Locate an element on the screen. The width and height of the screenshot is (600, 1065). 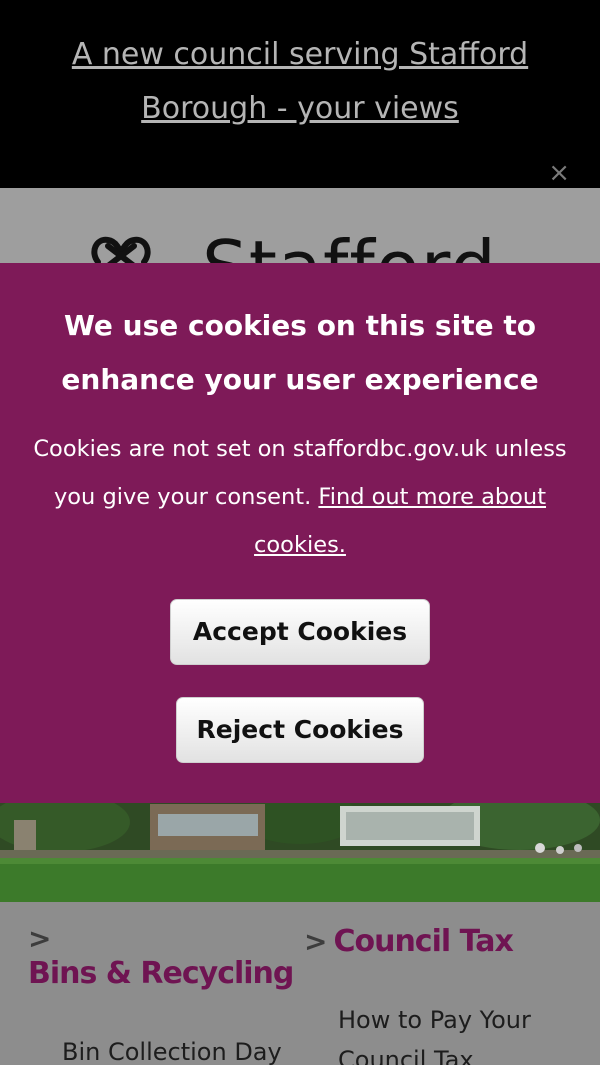
category-link: How to Pay Your Council Tax is located at coordinates (453, 1032).